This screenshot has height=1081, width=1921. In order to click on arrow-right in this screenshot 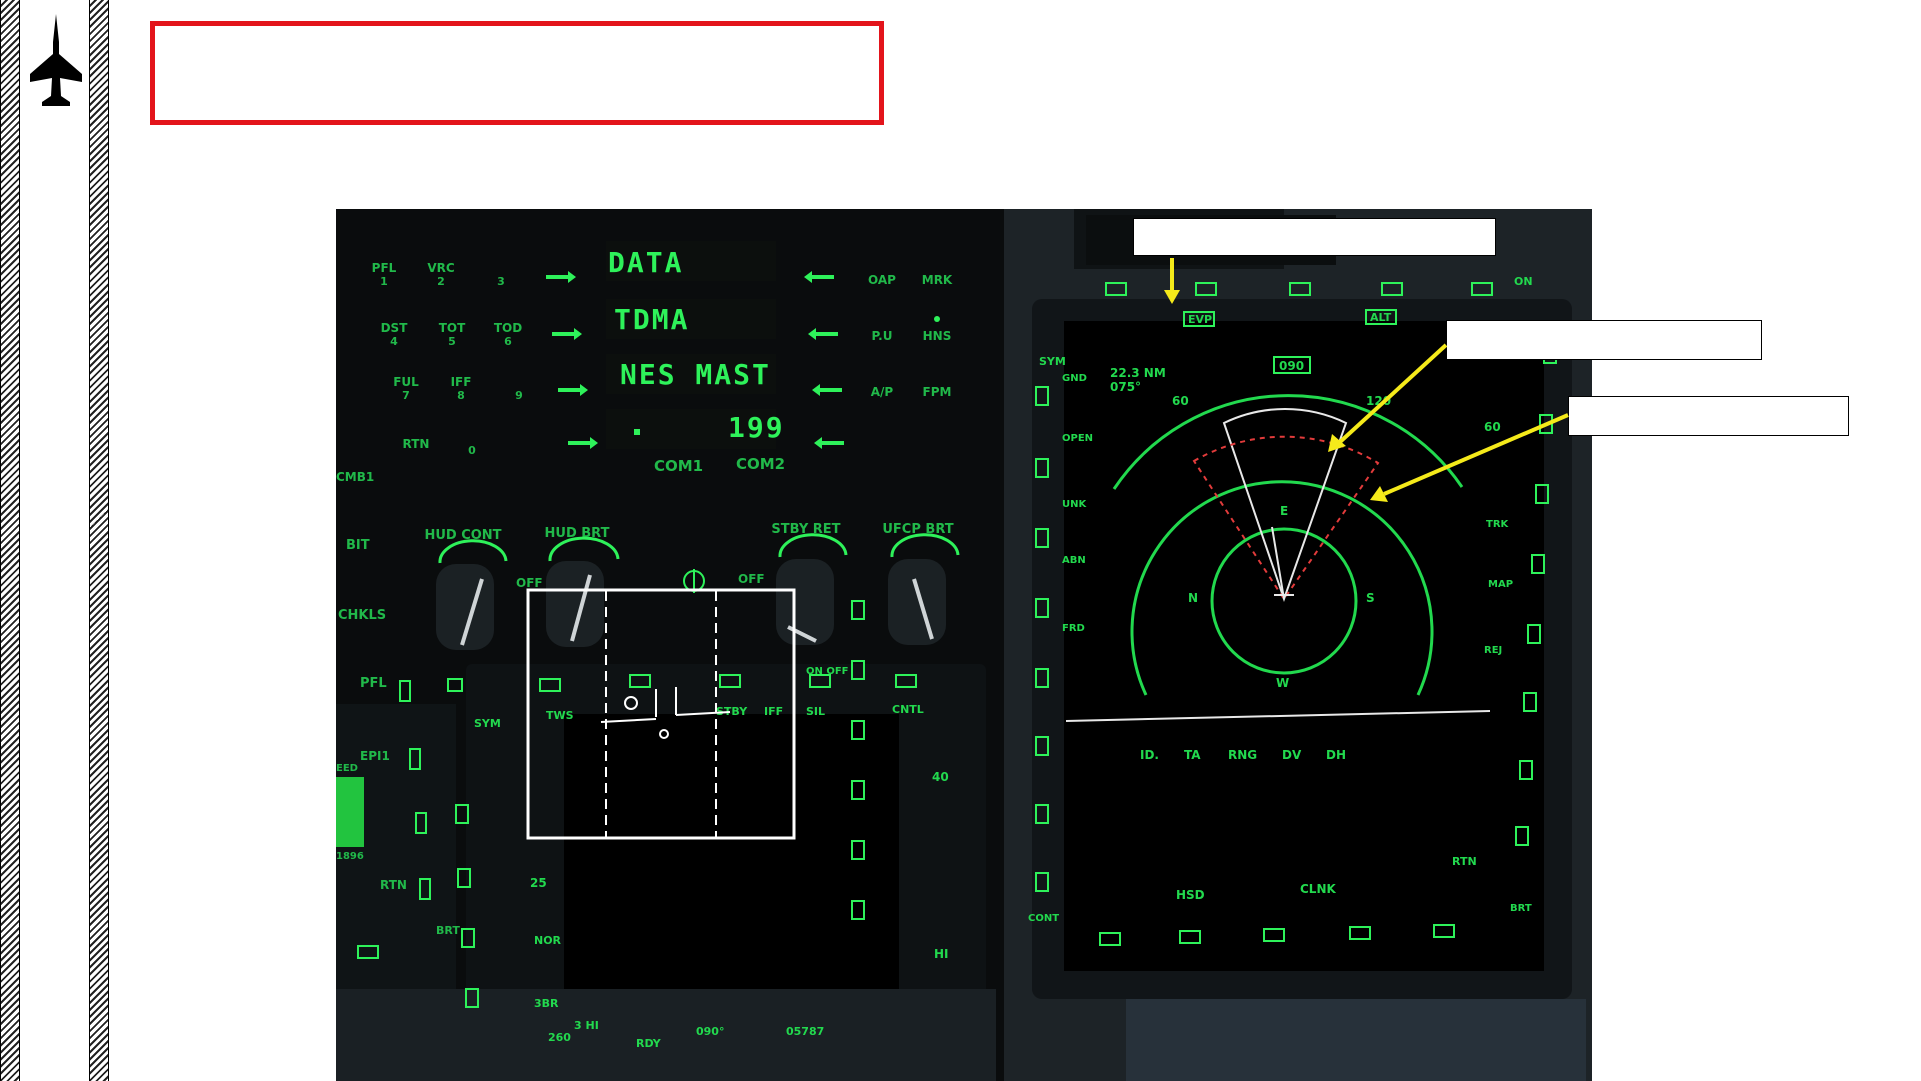, I will do `click(1476, 454)`.